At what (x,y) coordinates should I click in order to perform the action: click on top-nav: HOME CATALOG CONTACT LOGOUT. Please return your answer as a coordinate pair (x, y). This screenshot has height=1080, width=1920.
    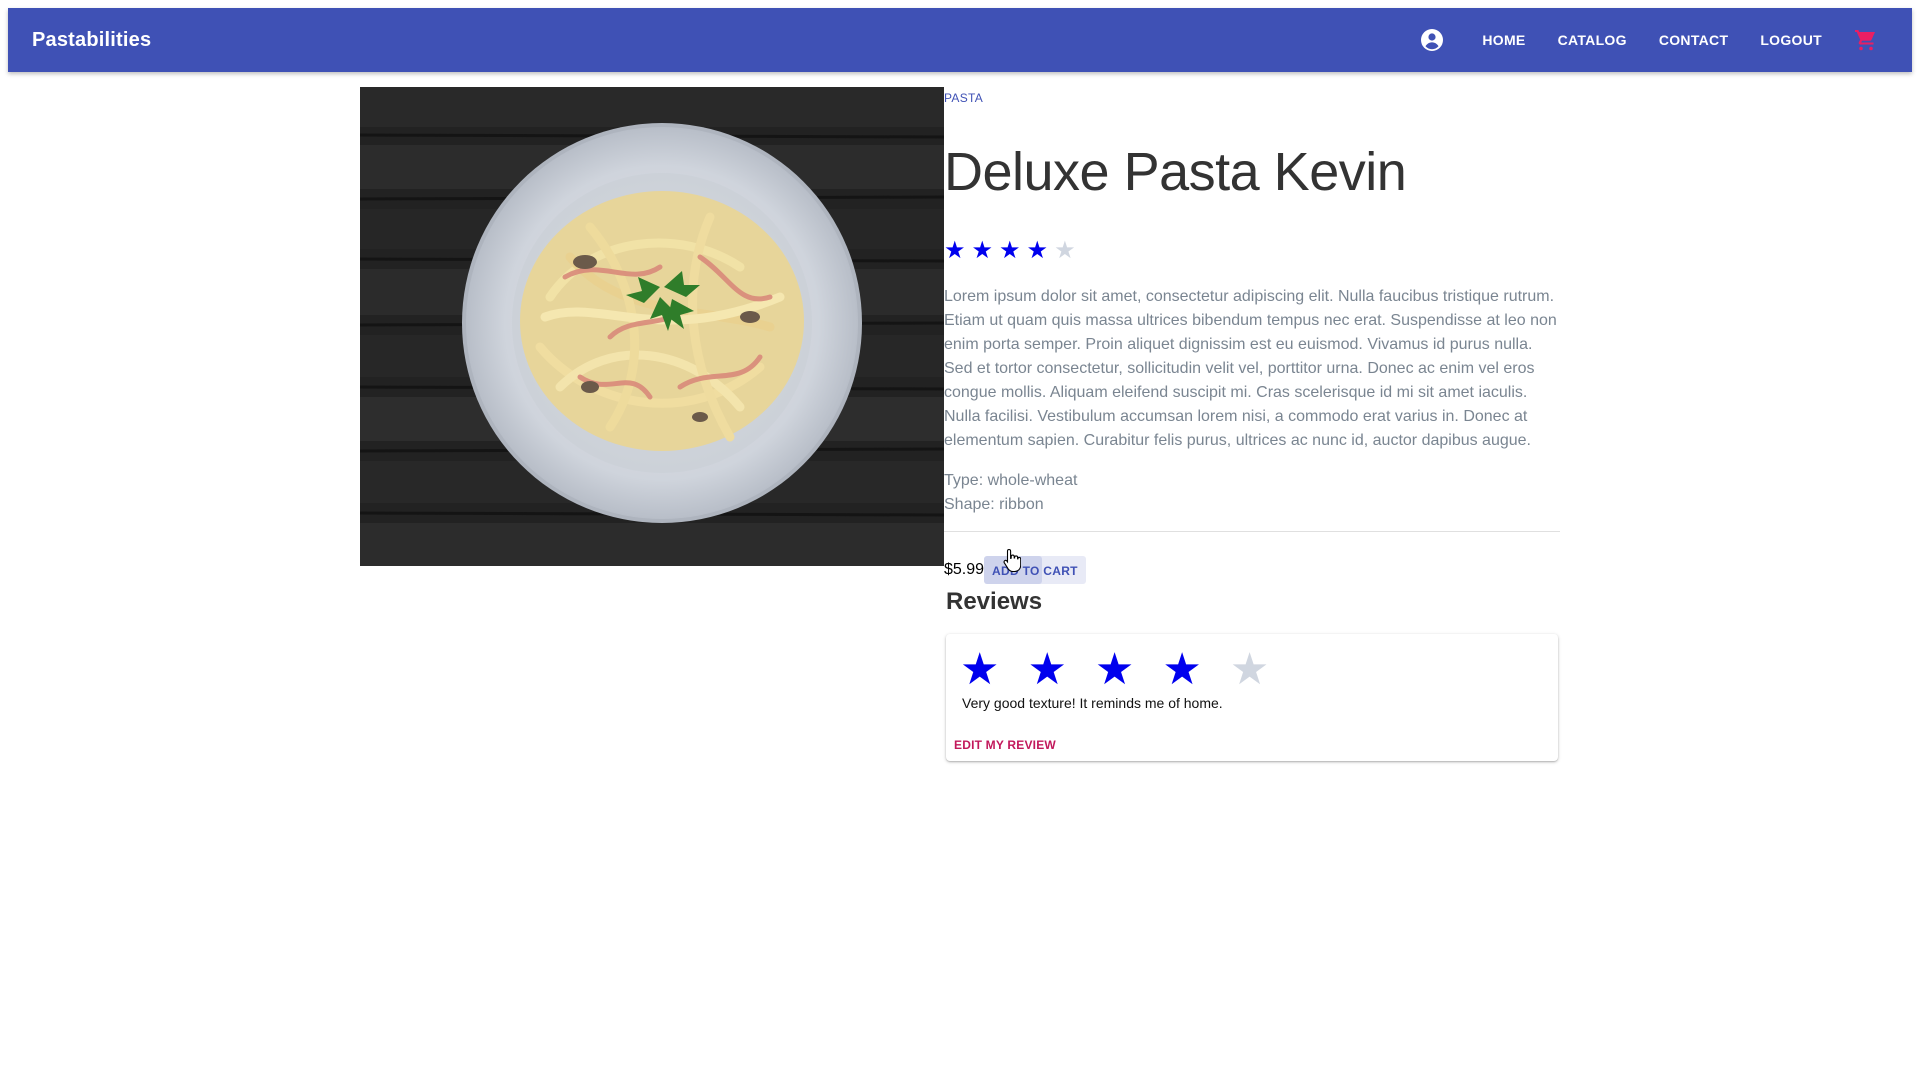
    Looking at the image, I should click on (1654, 40).